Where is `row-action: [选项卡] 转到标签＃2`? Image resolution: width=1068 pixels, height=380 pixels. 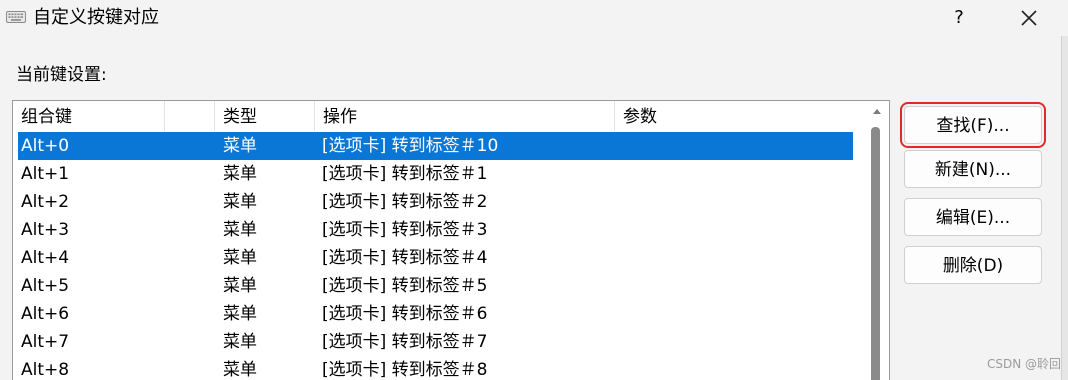 row-action: [选项卡] 转到标签＃2 is located at coordinates (405, 202).